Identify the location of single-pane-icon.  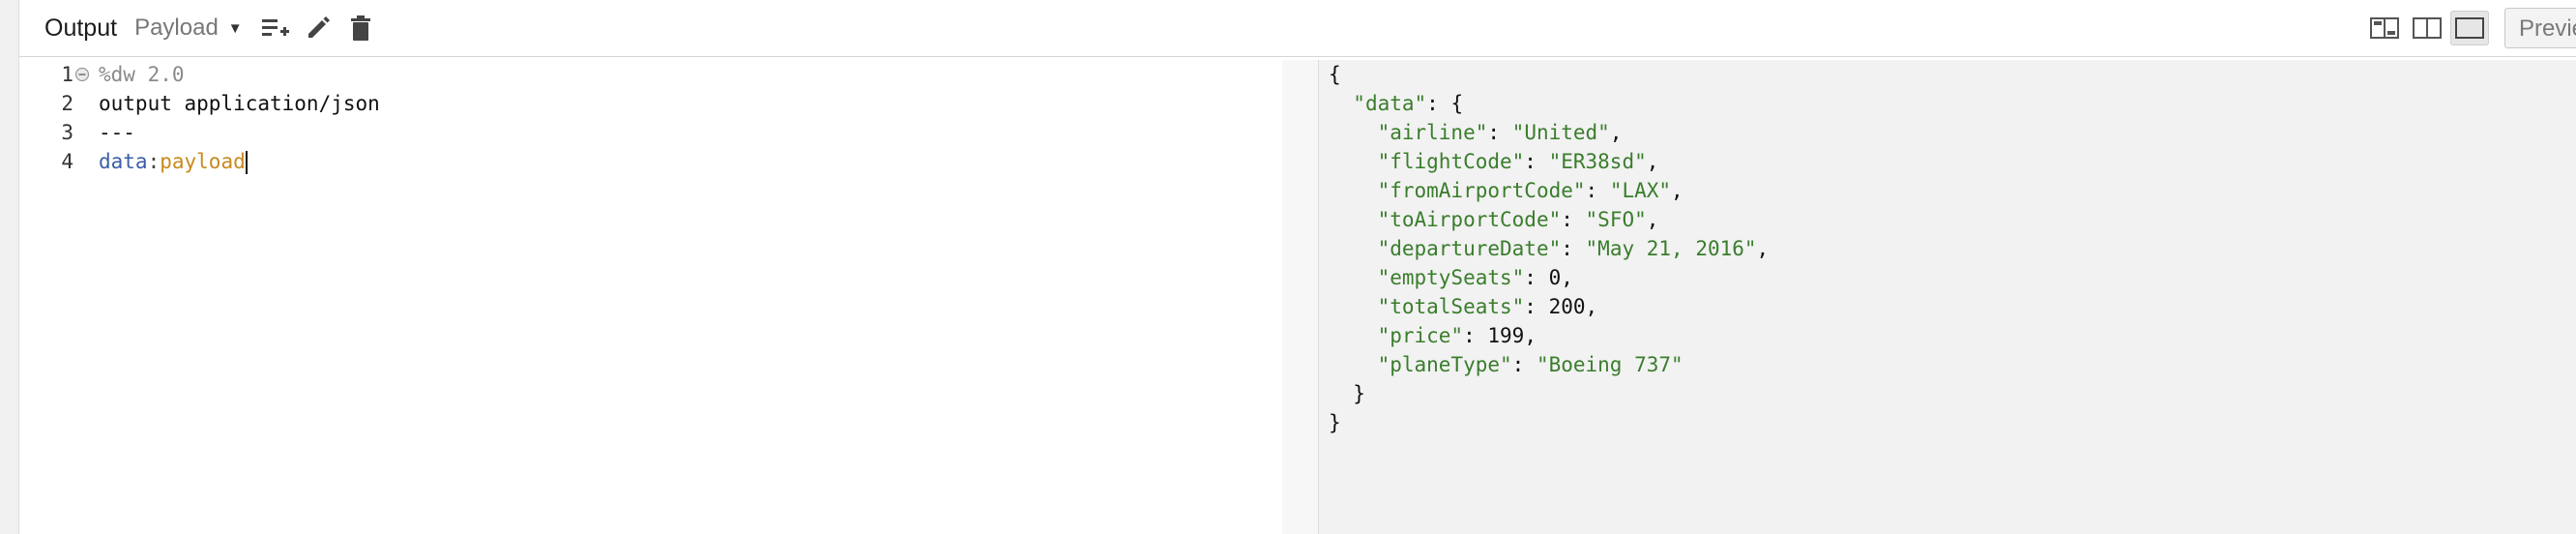
(2469, 28).